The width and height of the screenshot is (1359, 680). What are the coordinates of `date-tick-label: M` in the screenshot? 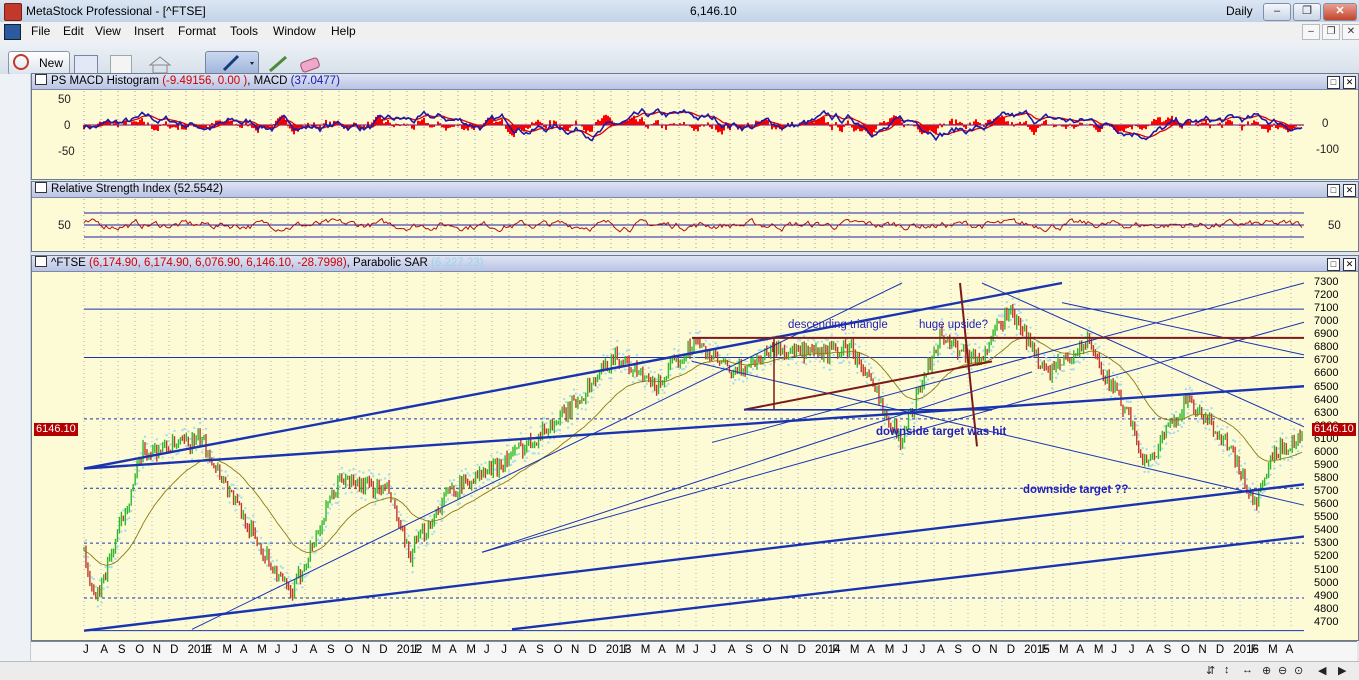 It's located at (436, 650).